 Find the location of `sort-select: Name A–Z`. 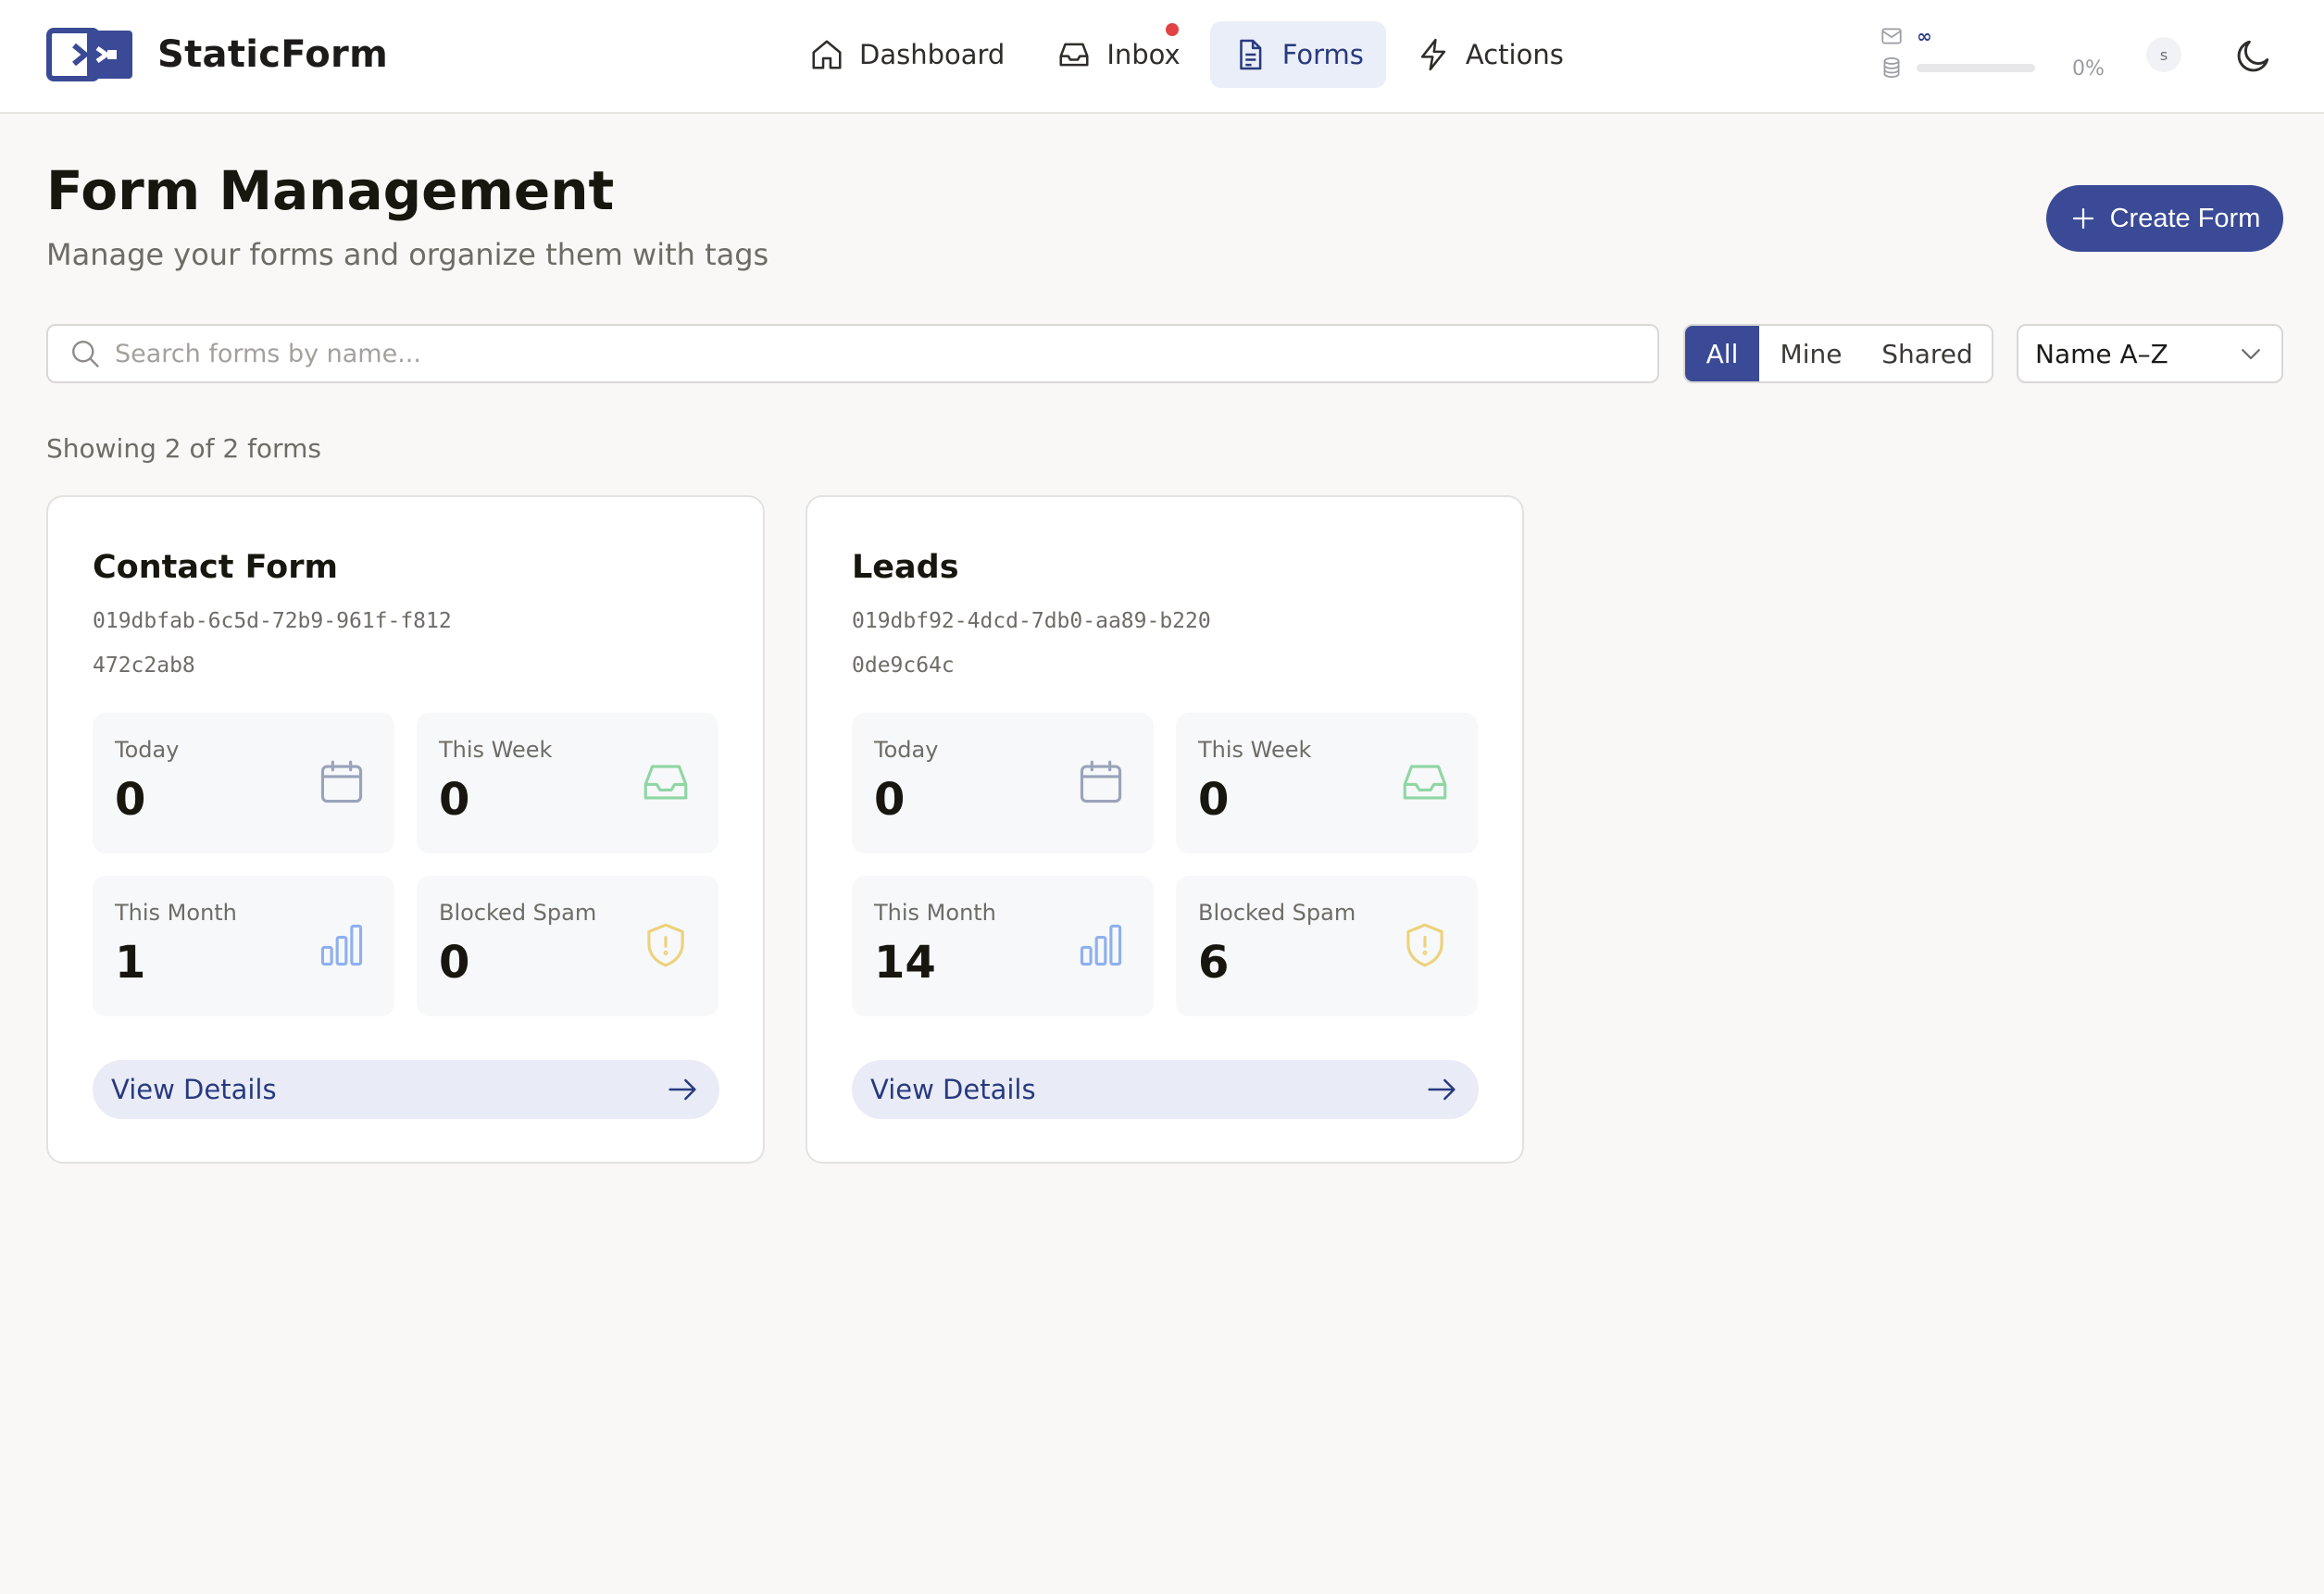

sort-select: Name A–Z is located at coordinates (2150, 353).